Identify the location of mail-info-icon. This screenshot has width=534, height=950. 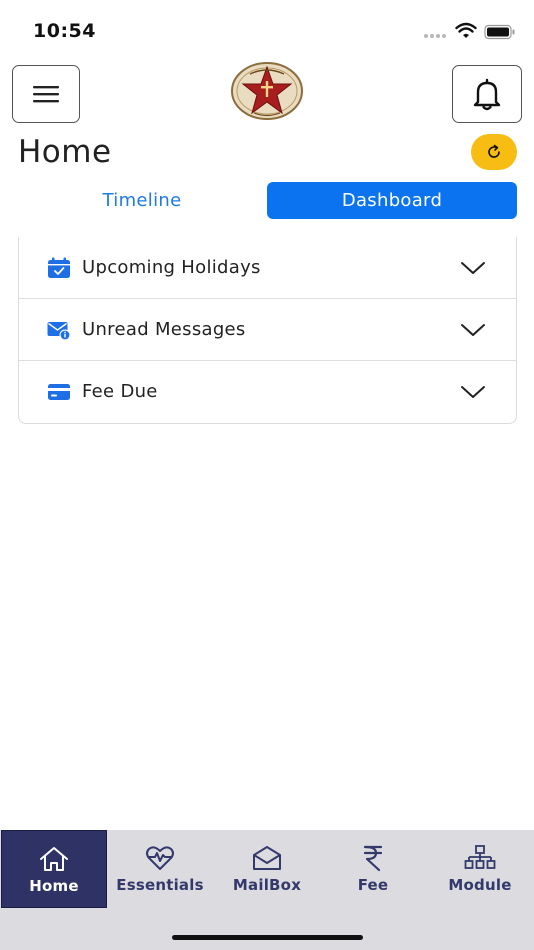
(59, 331).